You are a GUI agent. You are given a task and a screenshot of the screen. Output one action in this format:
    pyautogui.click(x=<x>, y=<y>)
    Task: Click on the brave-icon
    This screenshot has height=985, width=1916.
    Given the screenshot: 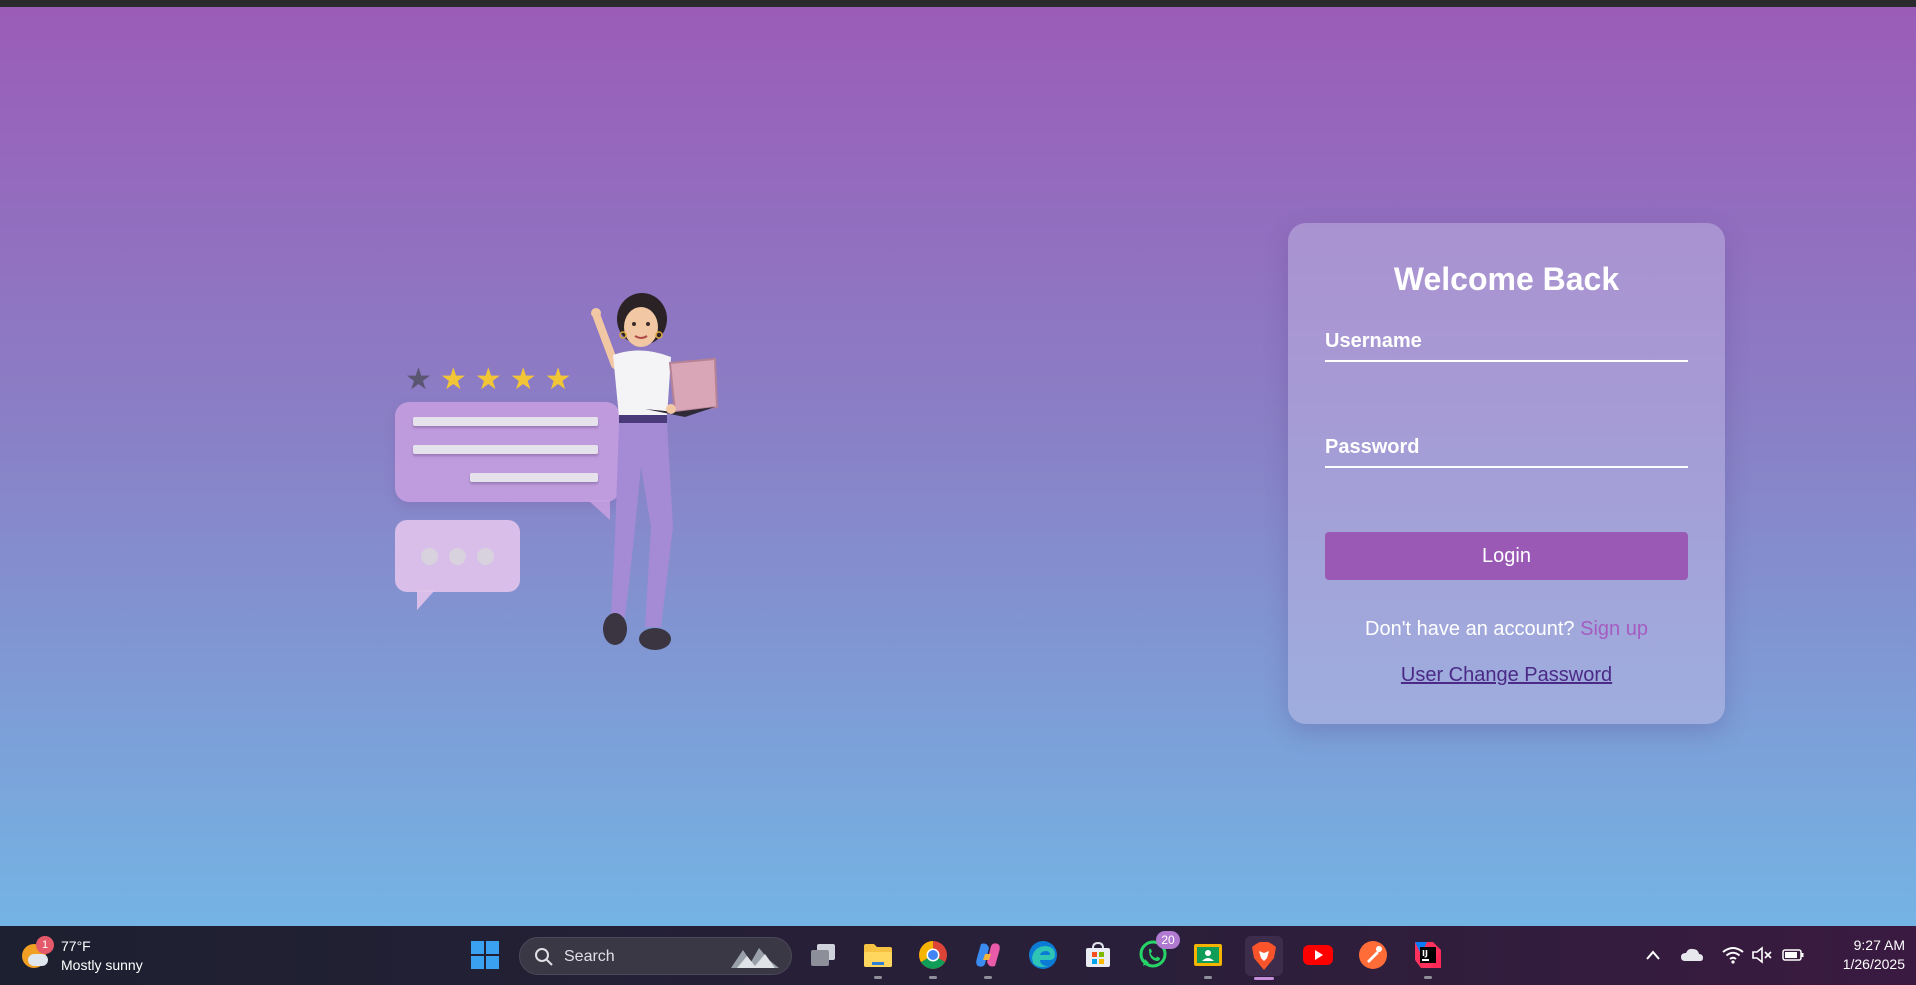 What is the action you would take?
    pyautogui.click(x=1264, y=956)
    